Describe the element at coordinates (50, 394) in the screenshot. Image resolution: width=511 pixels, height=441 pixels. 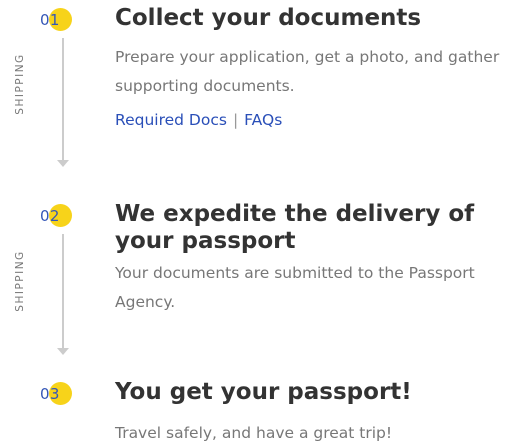
I see `step-number: 03` at that location.